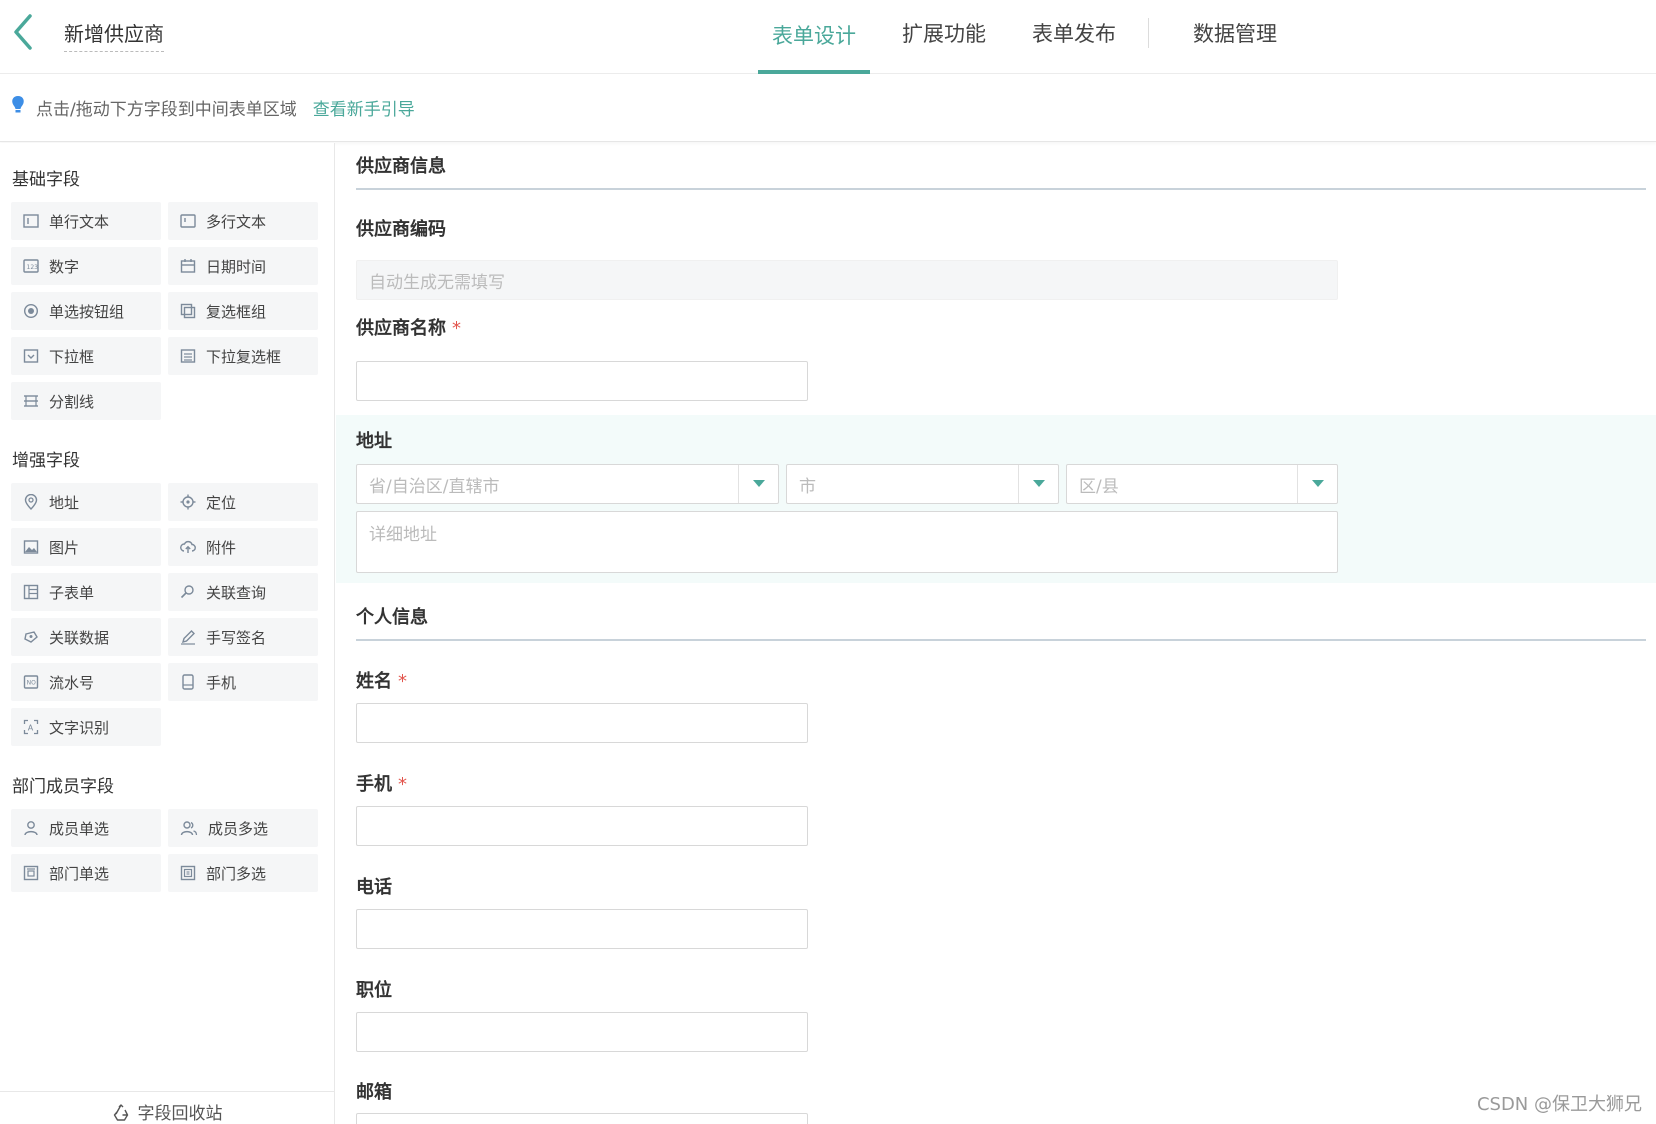 The width and height of the screenshot is (1656, 1124). I want to click on input-position, so click(582, 1032).